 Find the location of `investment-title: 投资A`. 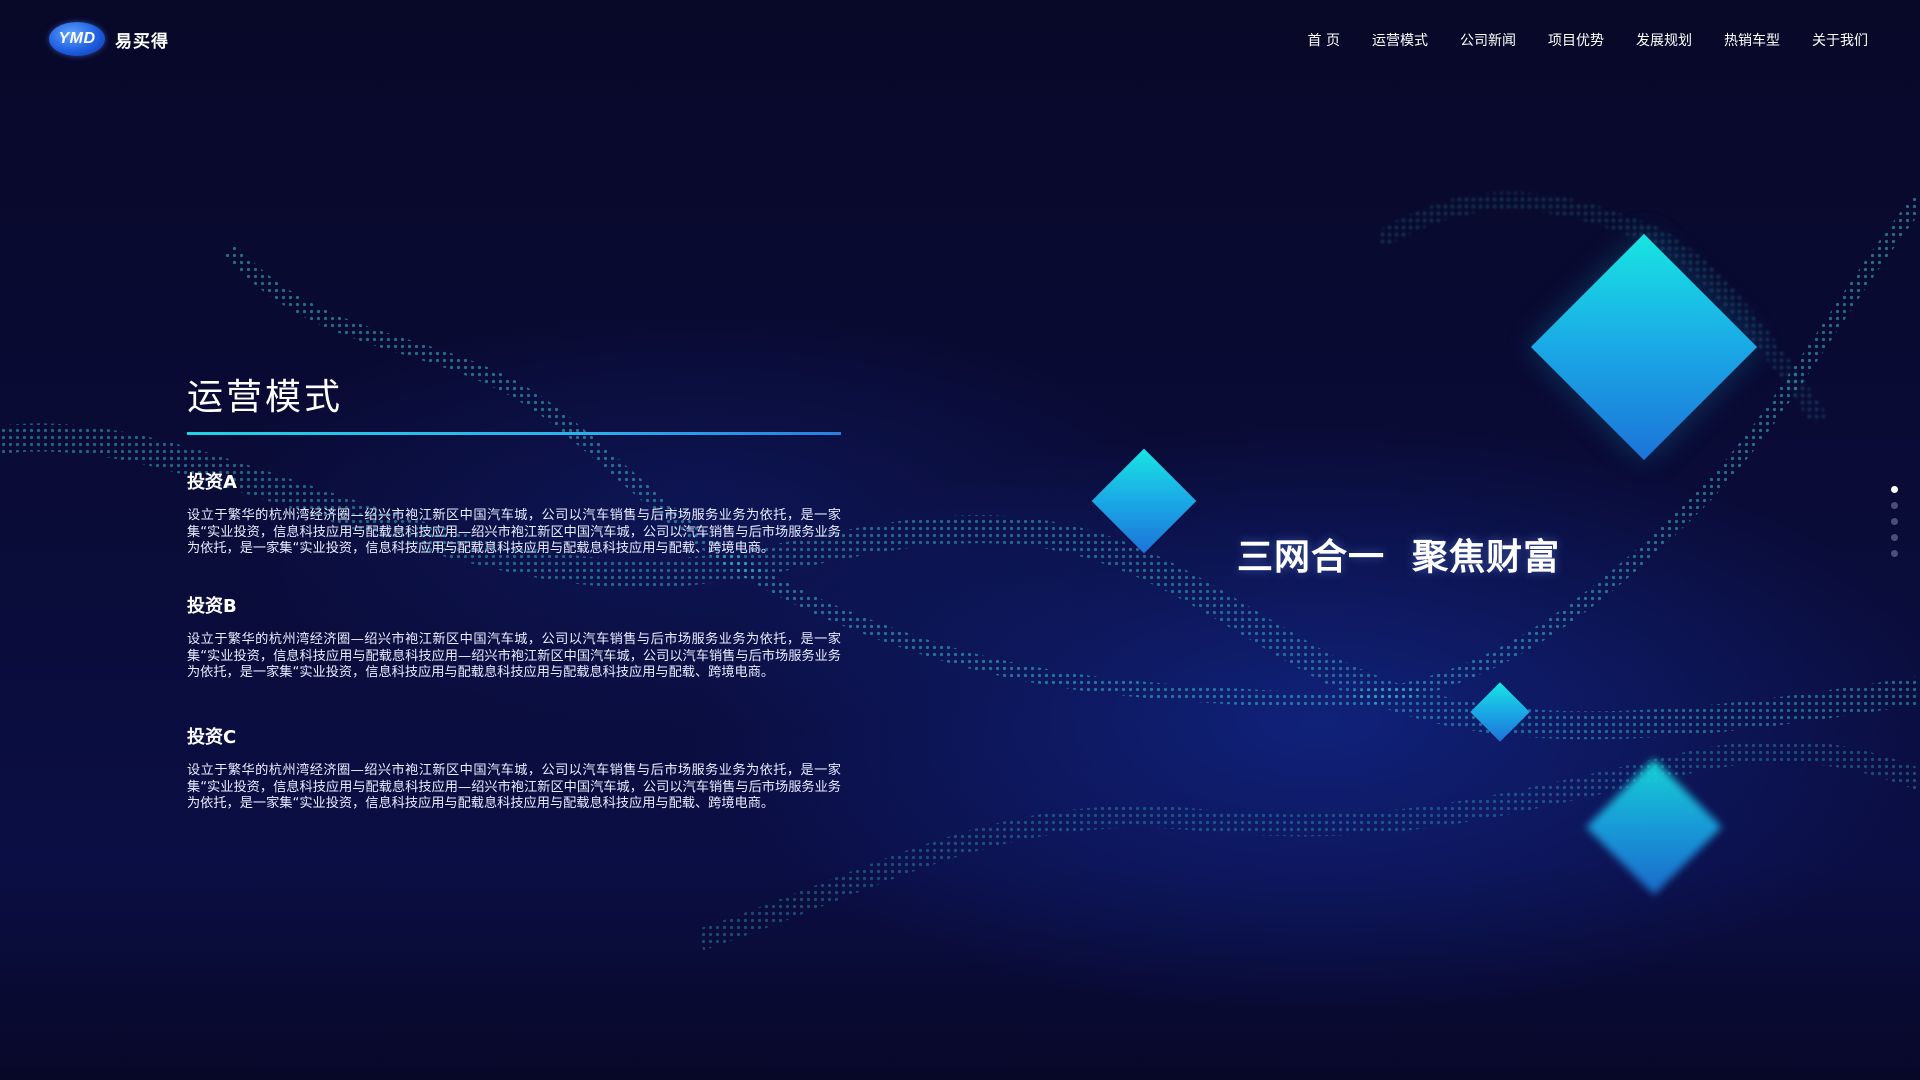

investment-title: 投资A is located at coordinates (212, 482).